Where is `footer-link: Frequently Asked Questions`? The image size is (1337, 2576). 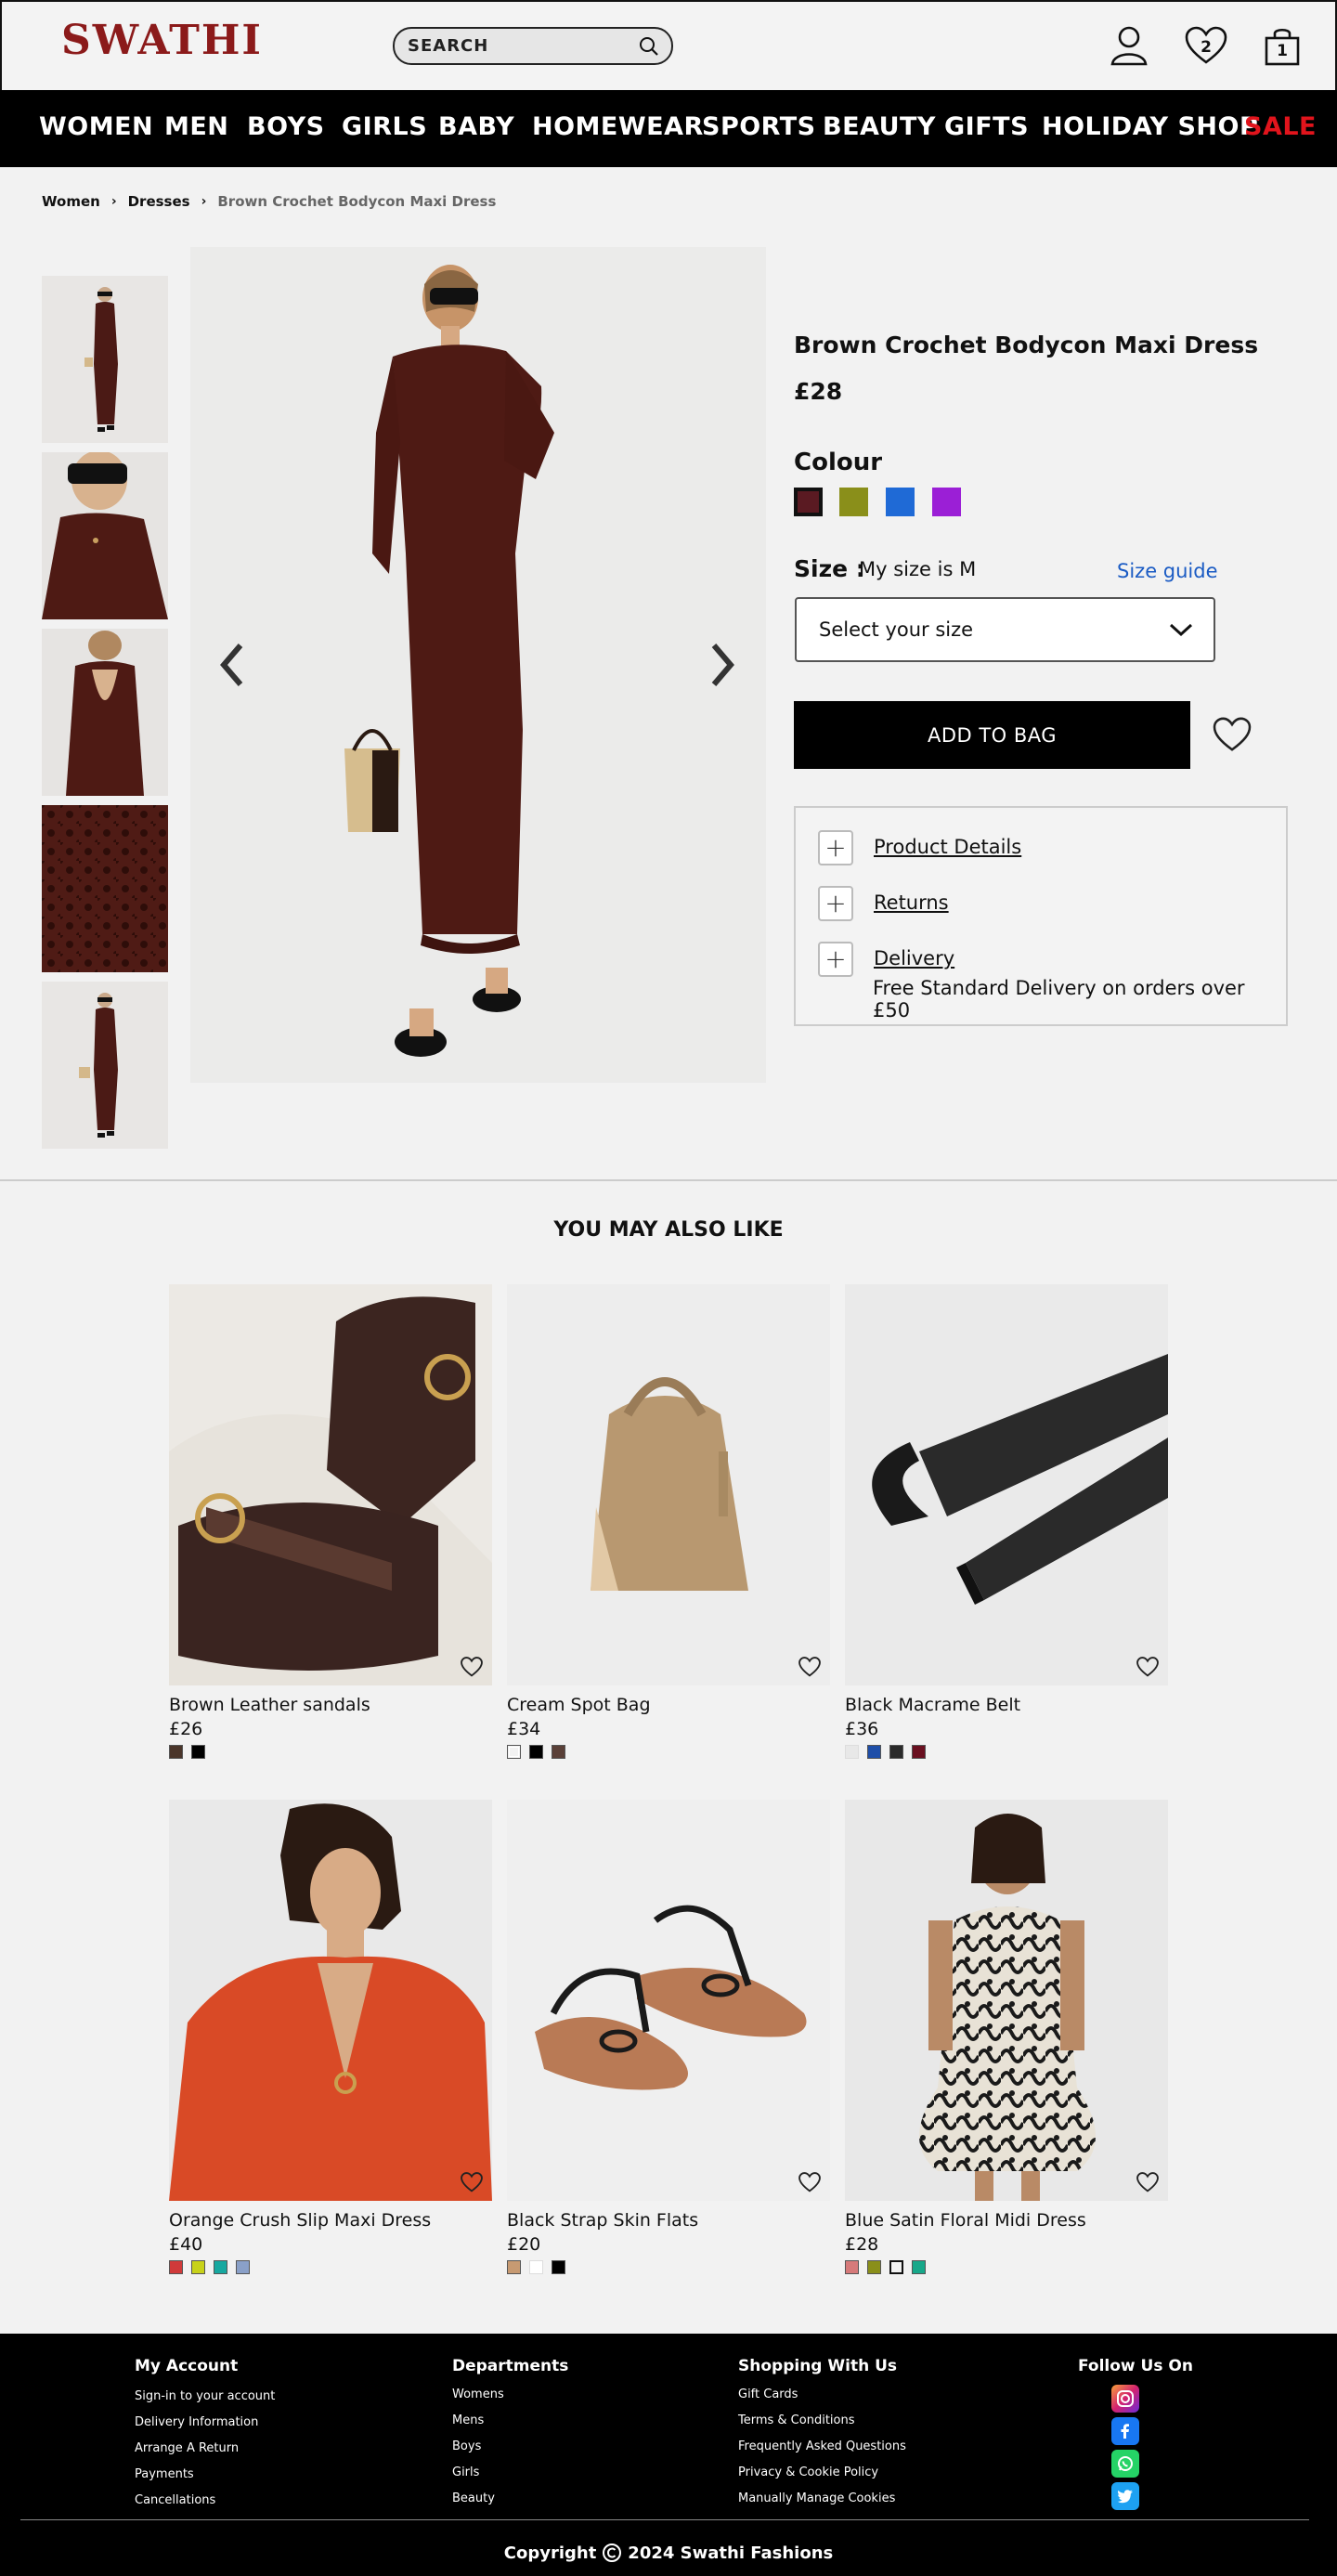 footer-link: Frequently Asked Questions is located at coordinates (822, 2446).